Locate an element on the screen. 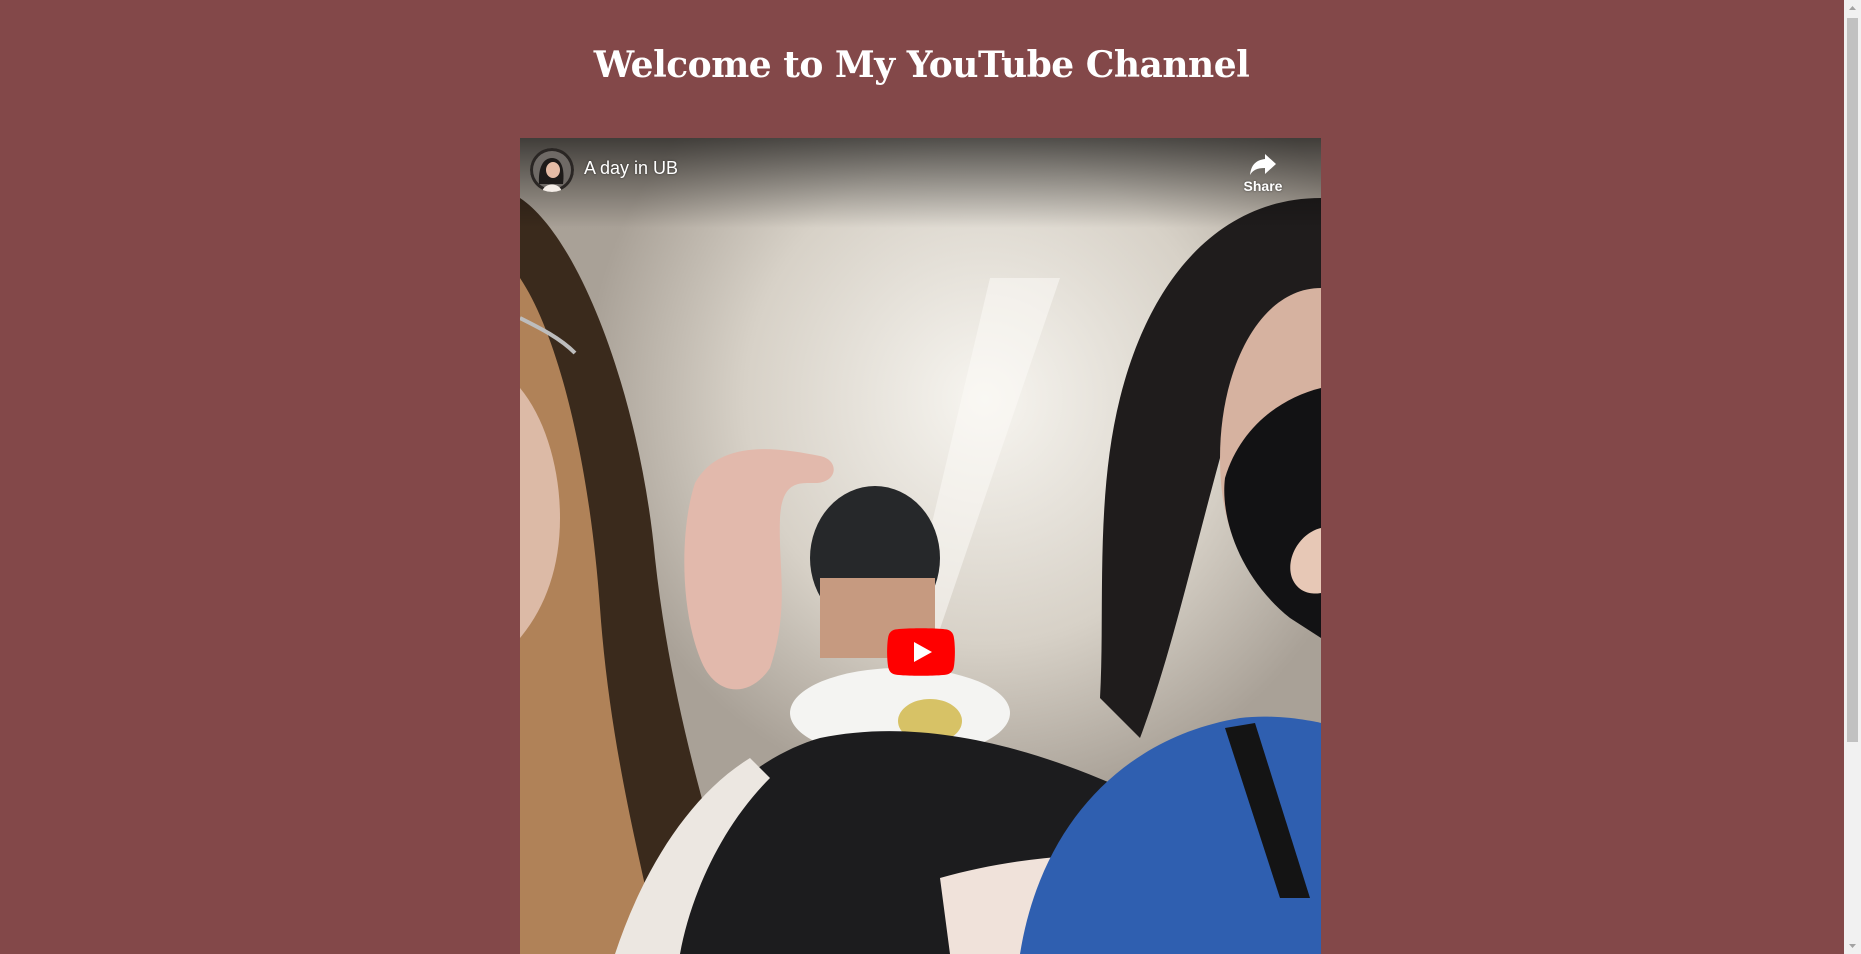 This screenshot has width=1861, height=954. scroll-up-arrow-icon is located at coordinates (1852, 8).